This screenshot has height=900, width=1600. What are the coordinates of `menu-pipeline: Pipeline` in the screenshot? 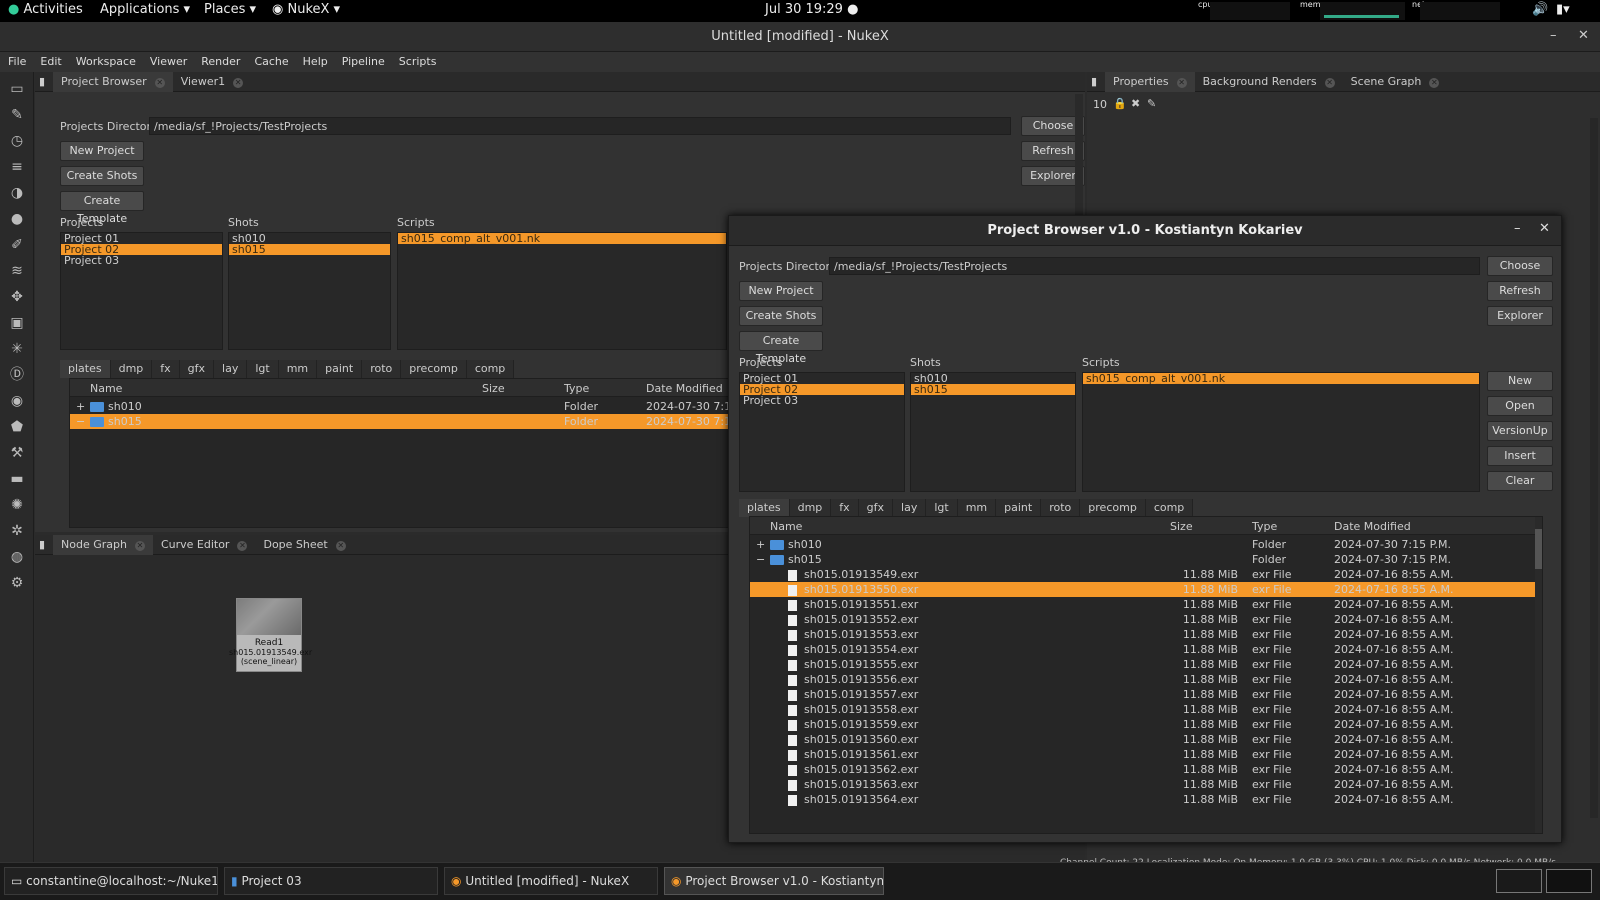 It's located at (362, 60).